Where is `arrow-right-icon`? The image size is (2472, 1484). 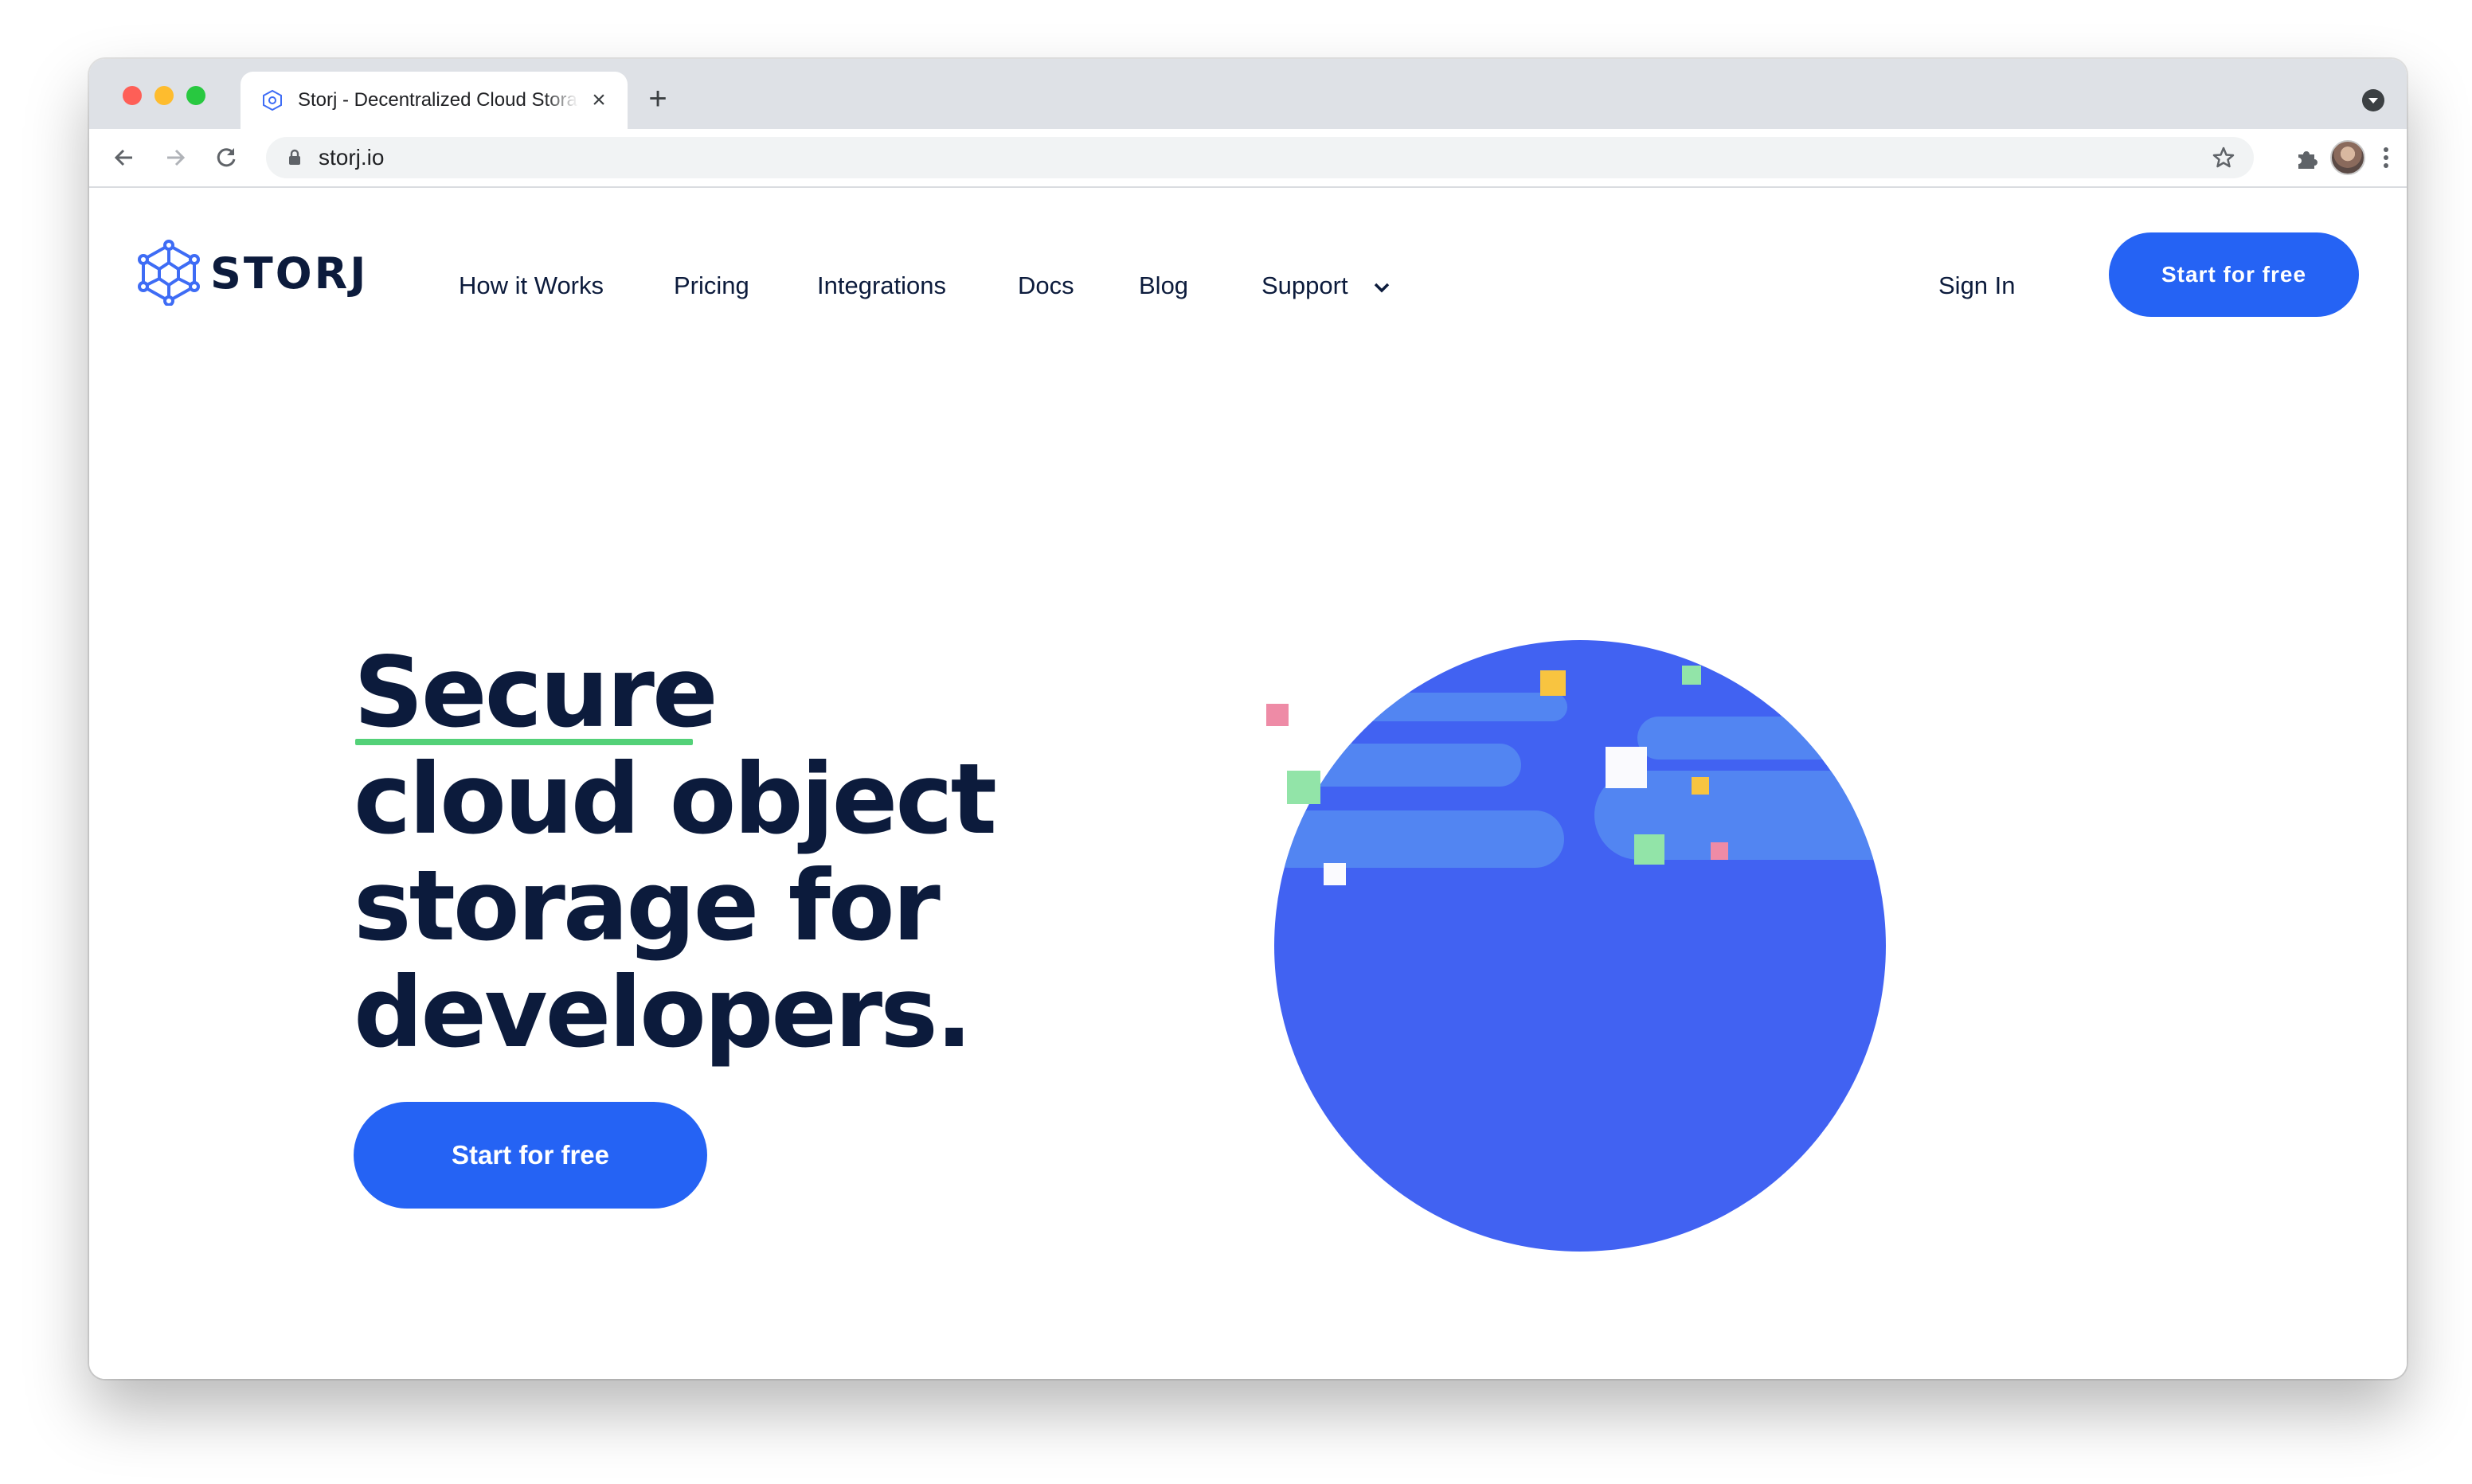
arrow-right-icon is located at coordinates (176, 157).